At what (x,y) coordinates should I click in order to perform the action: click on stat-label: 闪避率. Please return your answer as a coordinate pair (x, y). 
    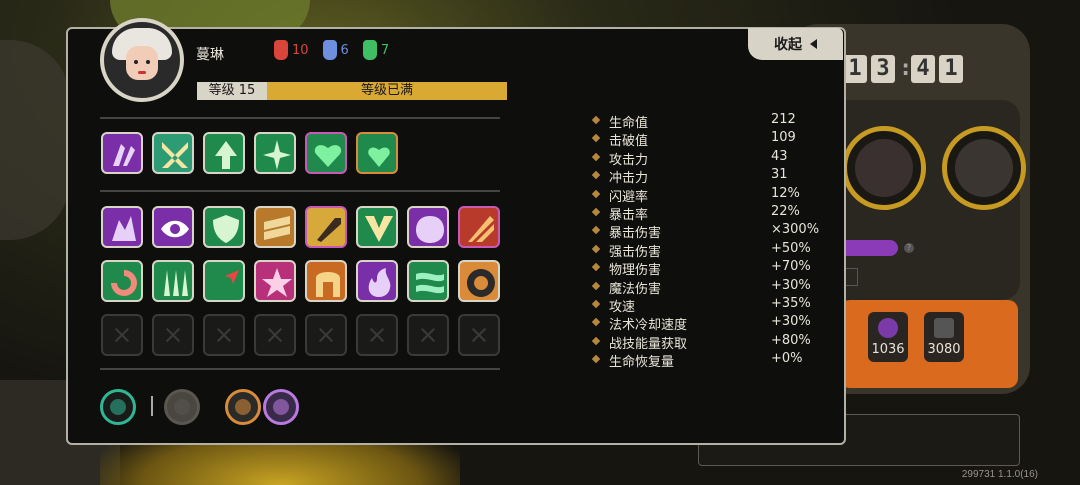
    Looking at the image, I should click on (629, 197).